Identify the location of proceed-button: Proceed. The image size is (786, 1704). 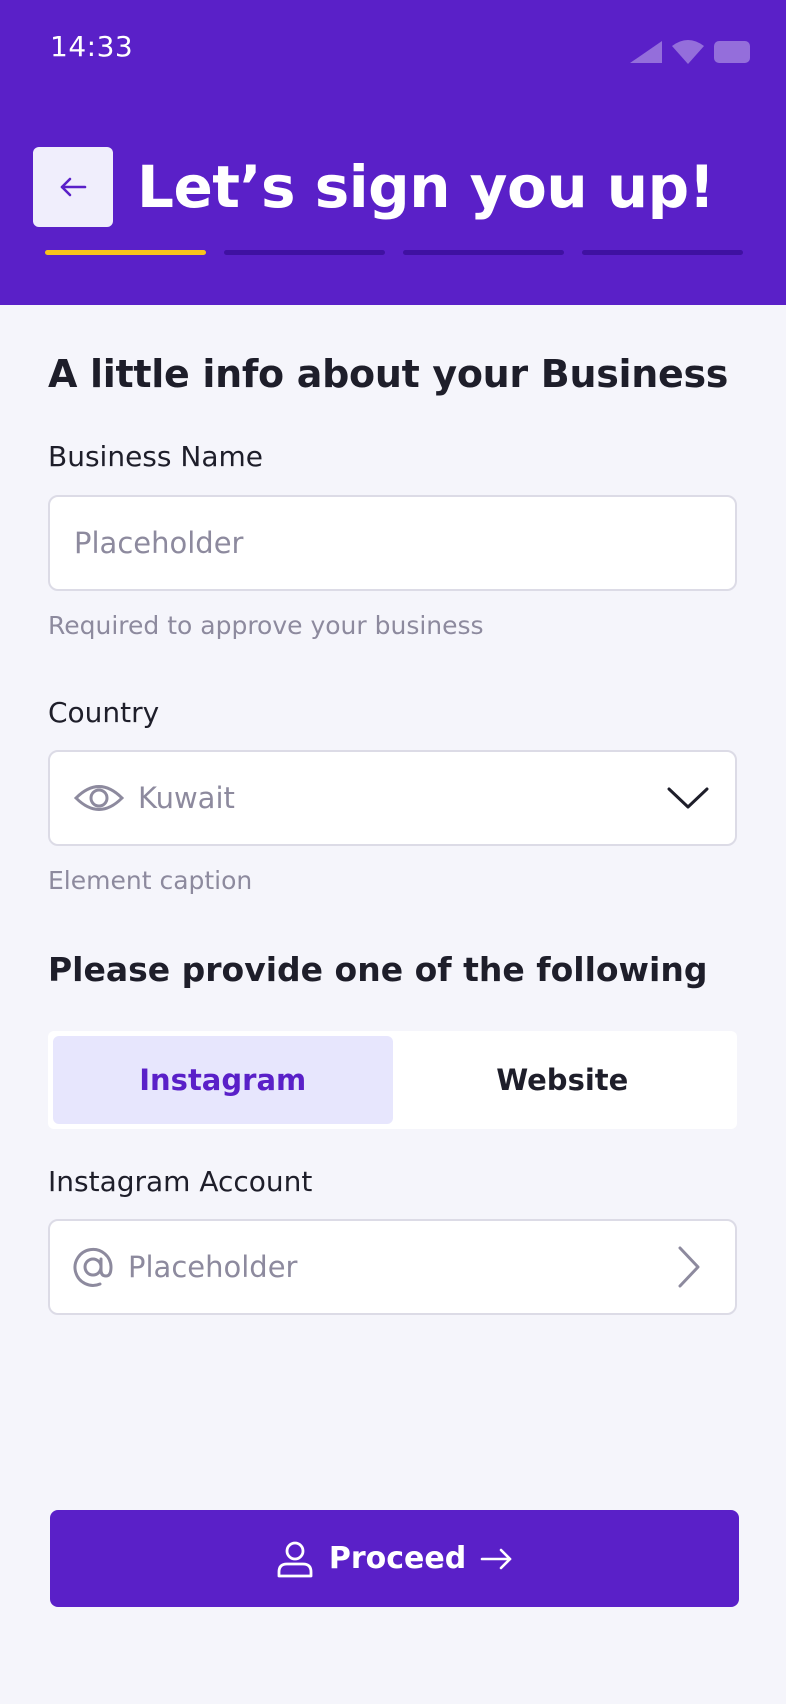
(394, 1558).